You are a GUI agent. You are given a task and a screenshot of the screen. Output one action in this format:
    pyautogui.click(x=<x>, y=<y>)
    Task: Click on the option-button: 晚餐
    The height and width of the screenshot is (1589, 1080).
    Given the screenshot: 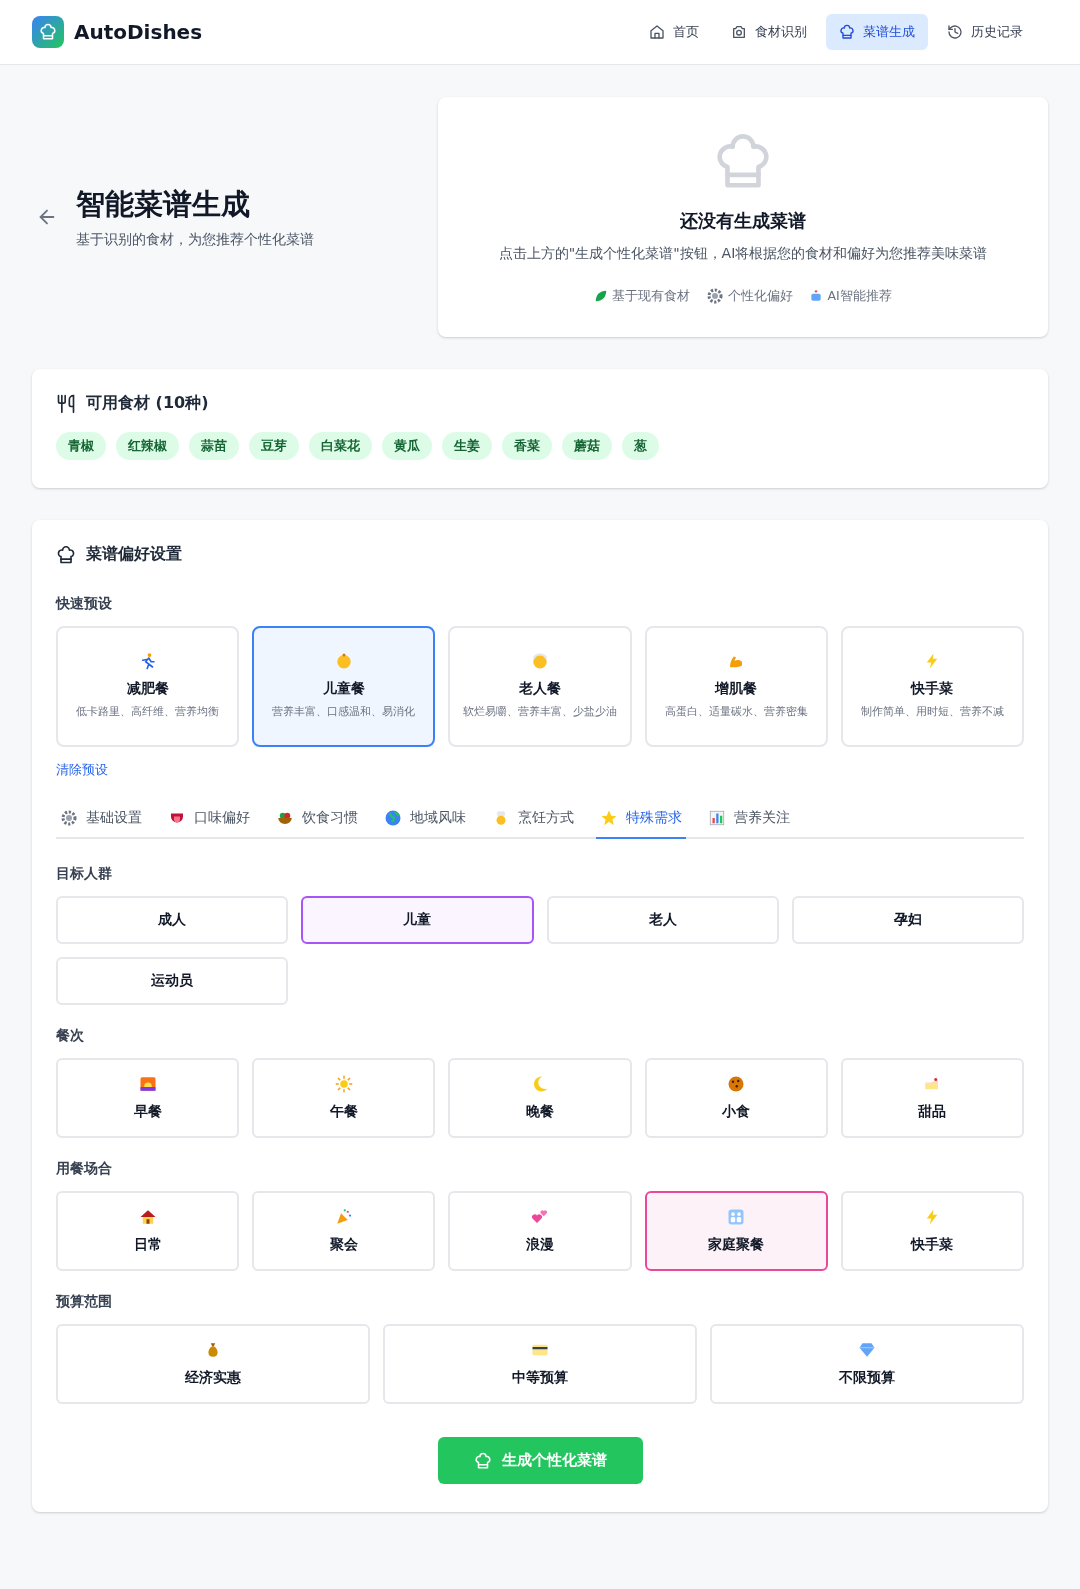 What is the action you would take?
    pyautogui.click(x=540, y=1098)
    